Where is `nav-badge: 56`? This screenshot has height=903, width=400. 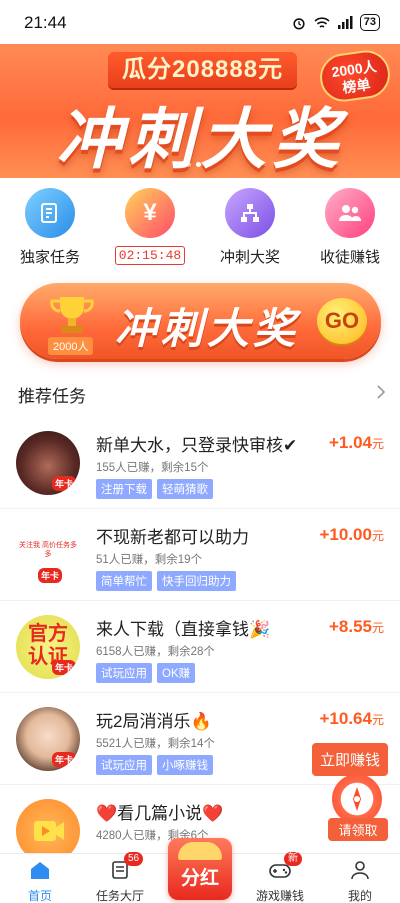 nav-badge: 56 is located at coordinates (134, 859).